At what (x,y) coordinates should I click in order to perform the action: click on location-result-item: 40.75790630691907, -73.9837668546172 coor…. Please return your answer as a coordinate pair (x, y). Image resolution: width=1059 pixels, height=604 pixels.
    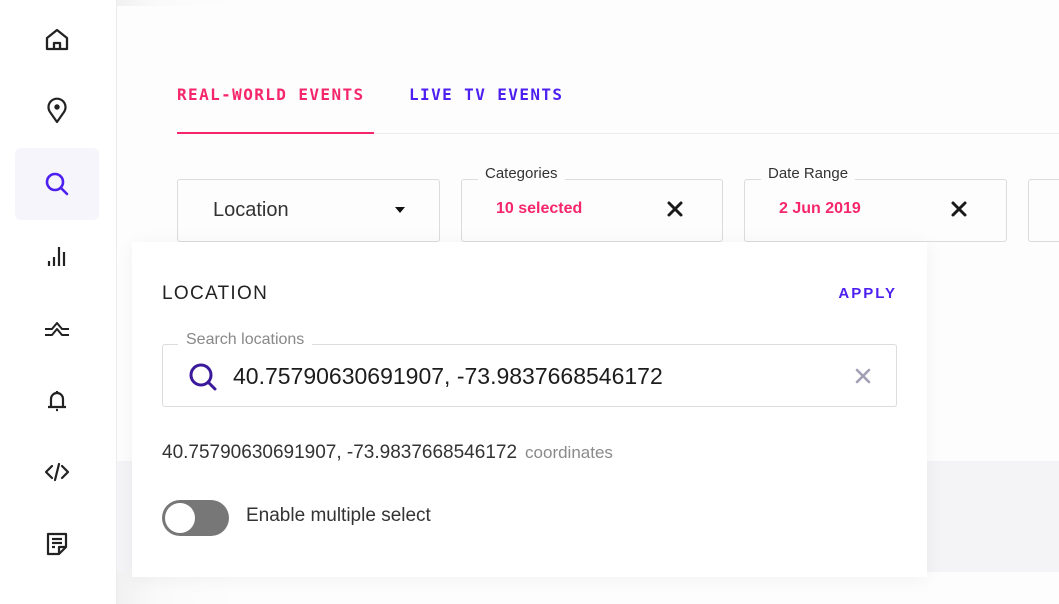
    Looking at the image, I should click on (387, 453).